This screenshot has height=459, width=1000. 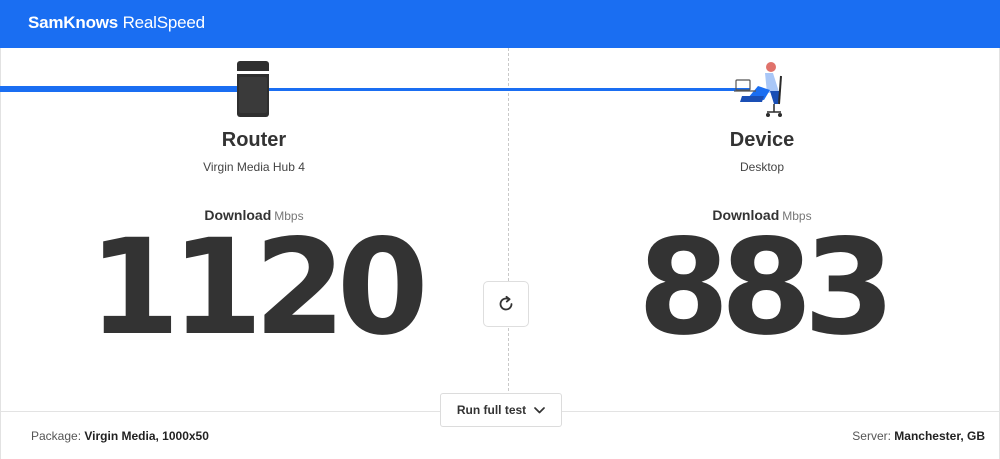 What do you see at coordinates (540, 409) in the screenshot?
I see `chevron-down-icon` at bounding box center [540, 409].